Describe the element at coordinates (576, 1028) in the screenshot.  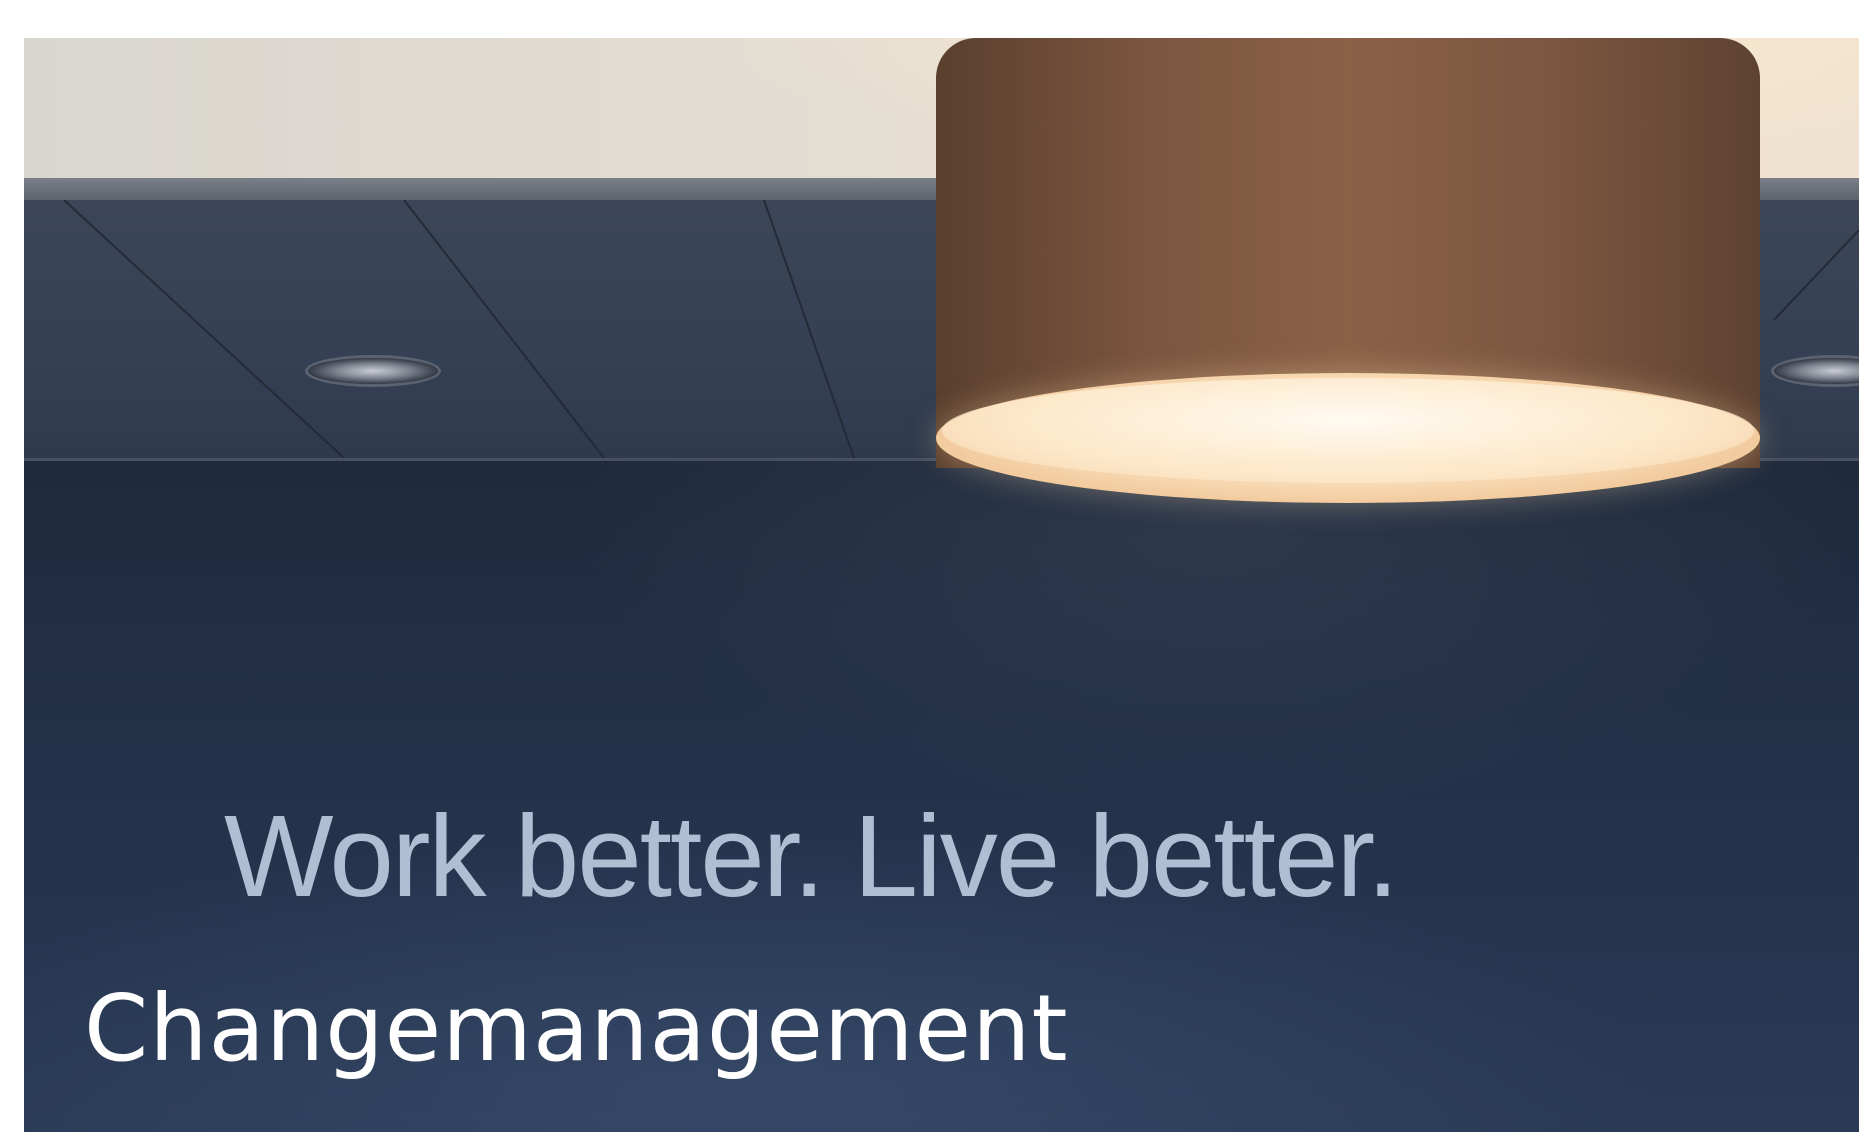
I see `page-title: Changemanagement` at that location.